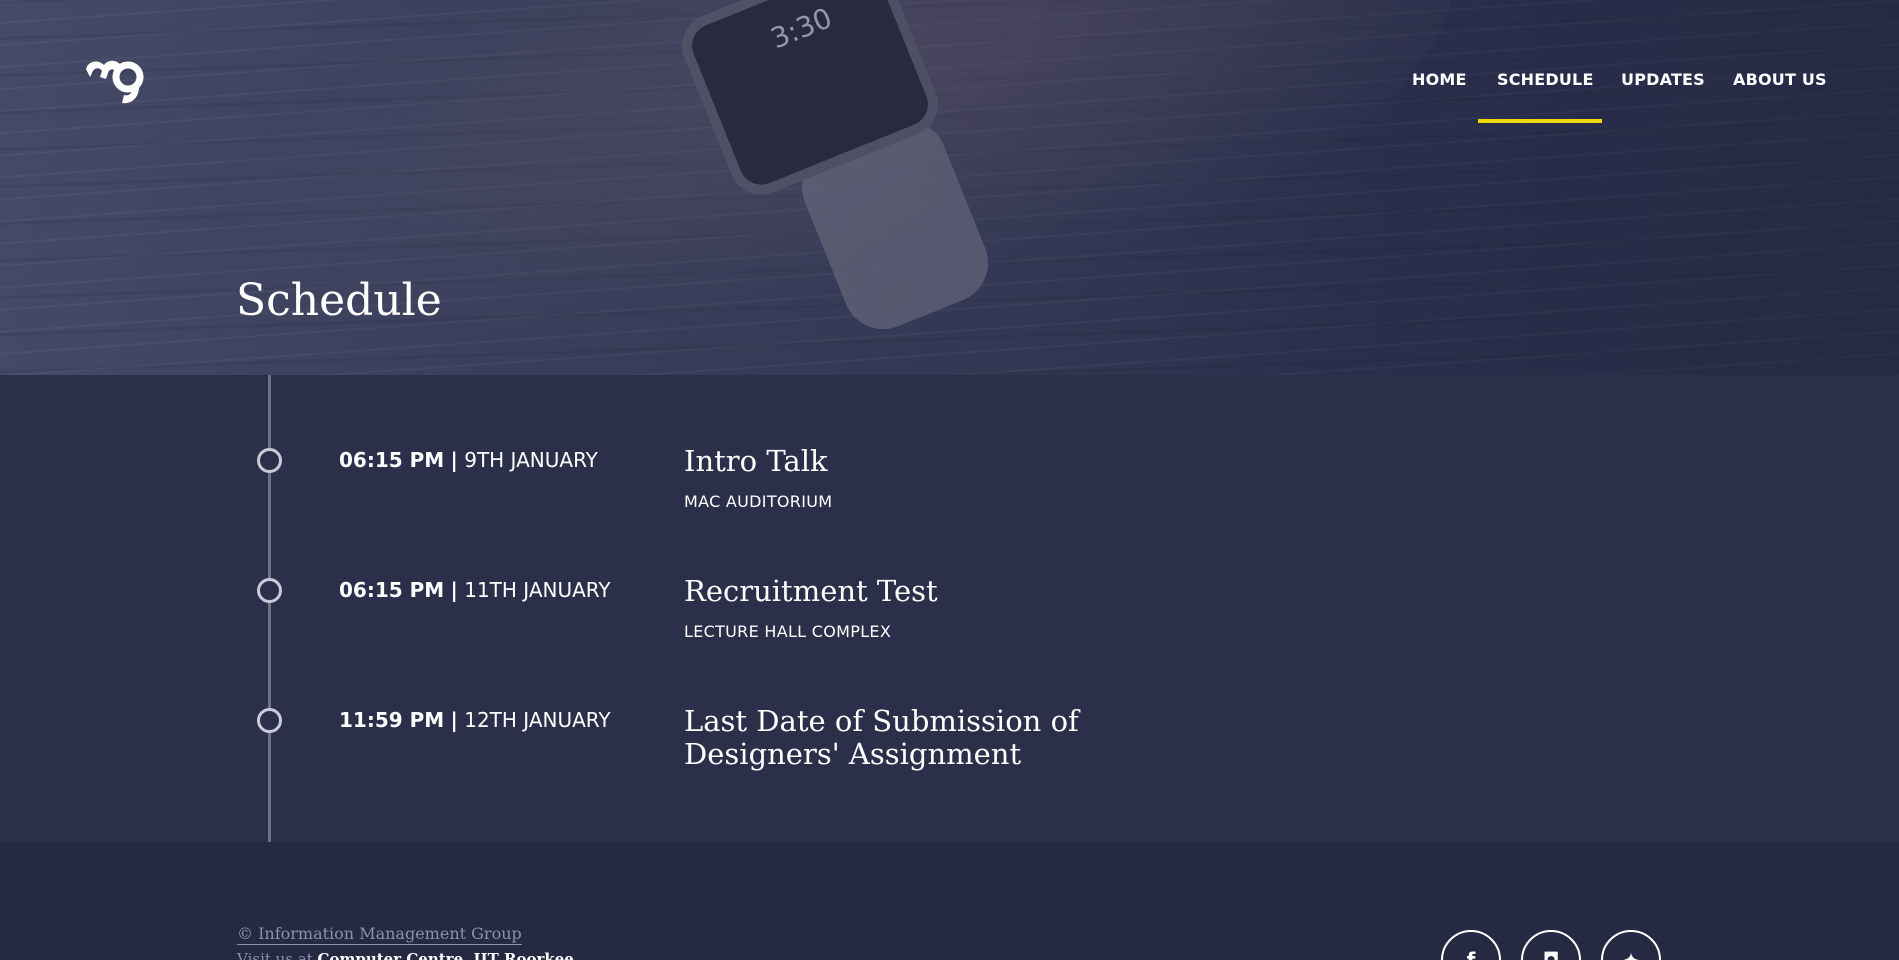 The height and width of the screenshot is (960, 1899). I want to click on event-time: 11:59 PM, so click(392, 720).